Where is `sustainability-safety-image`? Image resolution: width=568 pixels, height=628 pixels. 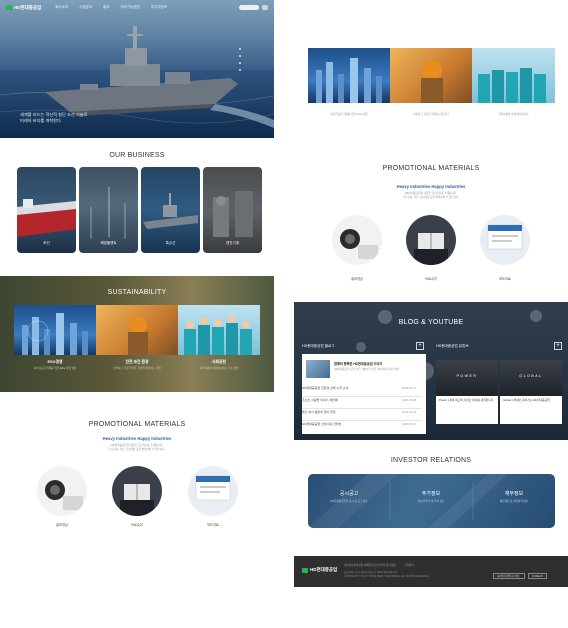
sustainability-safety-image is located at coordinates (137, 330).